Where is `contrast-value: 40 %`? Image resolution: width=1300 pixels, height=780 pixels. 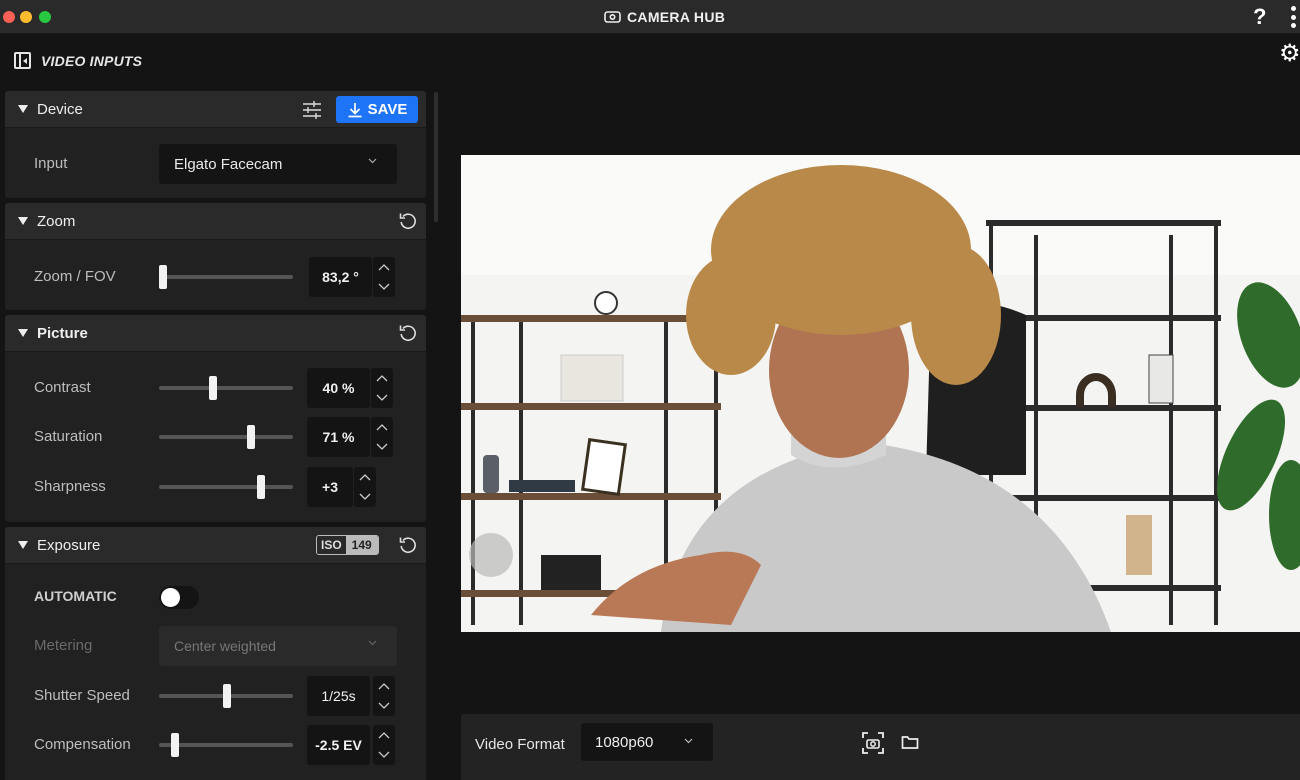 contrast-value: 40 % is located at coordinates (338, 388).